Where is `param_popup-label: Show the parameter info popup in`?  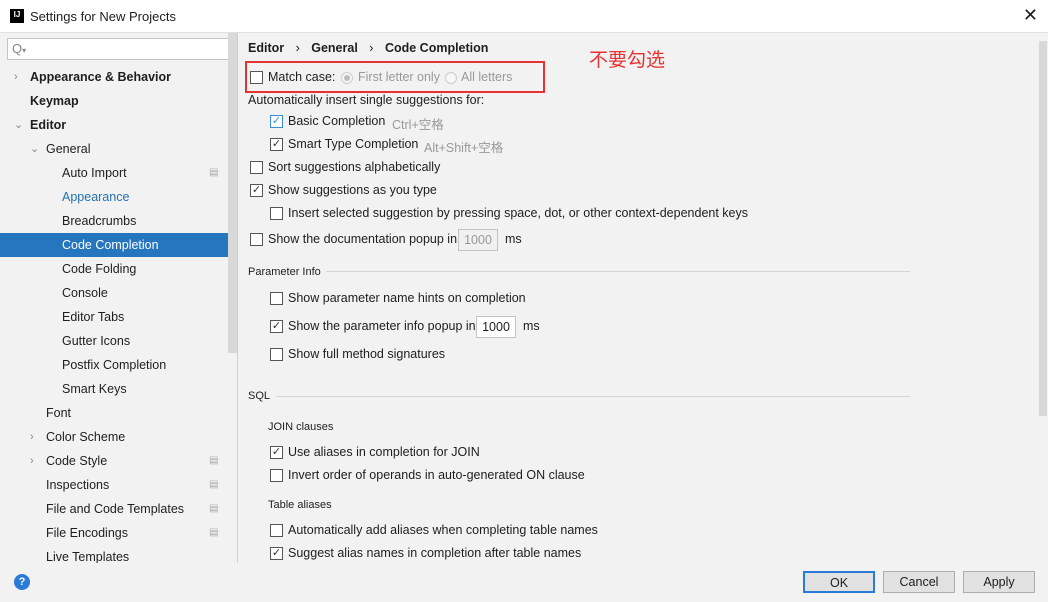 param_popup-label: Show the parameter info popup in is located at coordinates (382, 326).